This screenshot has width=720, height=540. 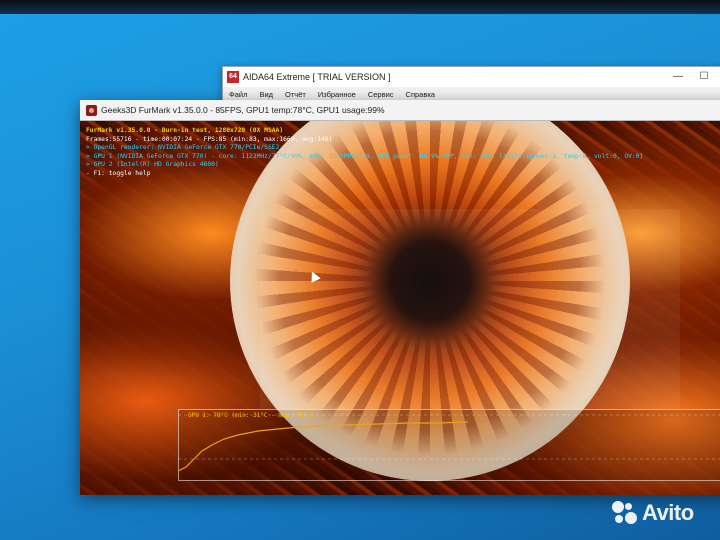 I want to click on avito-watermark: Avito, so click(x=653, y=513).